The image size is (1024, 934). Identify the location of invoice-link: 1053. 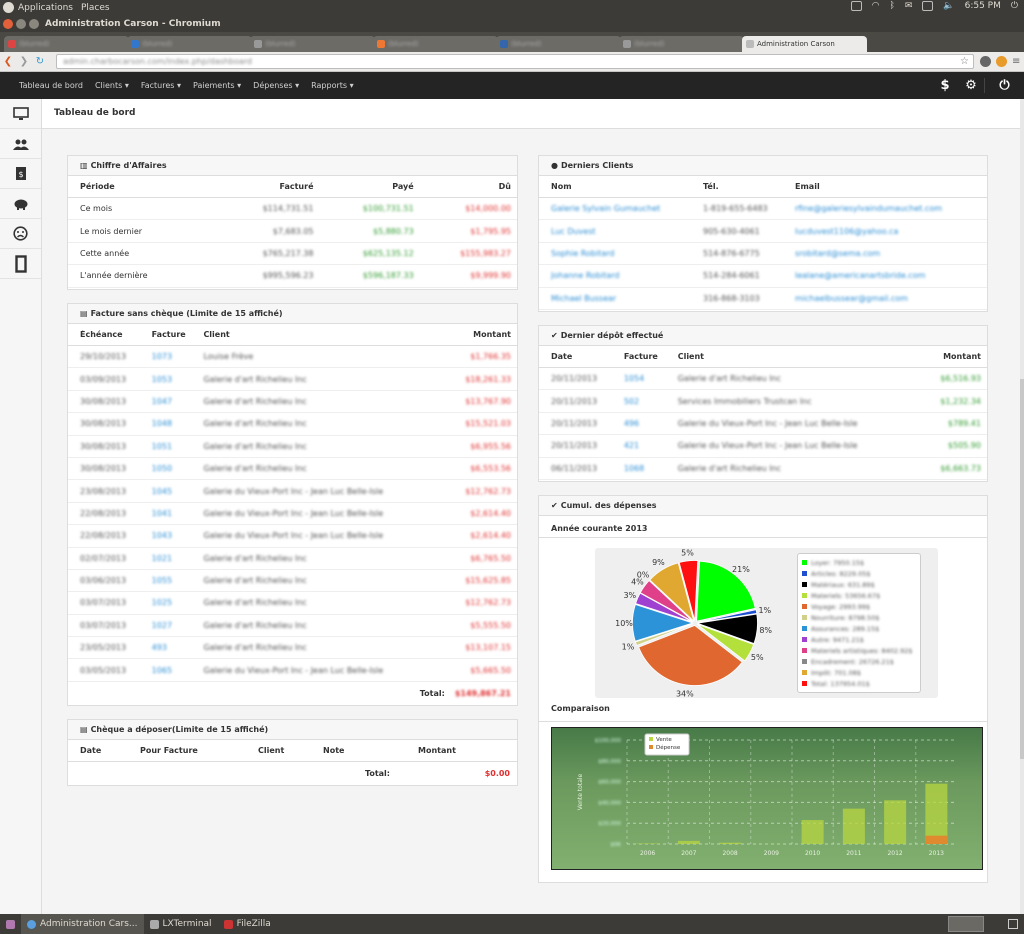
(178, 379).